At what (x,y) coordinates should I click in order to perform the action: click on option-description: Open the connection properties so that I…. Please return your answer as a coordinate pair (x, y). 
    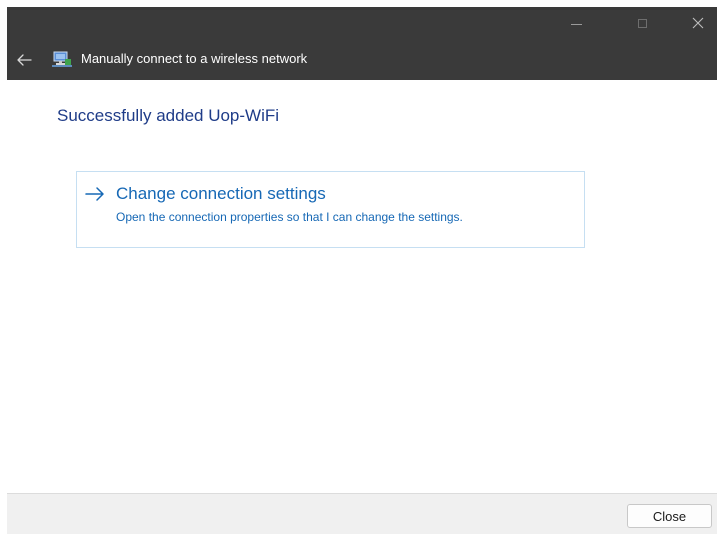
    Looking at the image, I should click on (289, 217).